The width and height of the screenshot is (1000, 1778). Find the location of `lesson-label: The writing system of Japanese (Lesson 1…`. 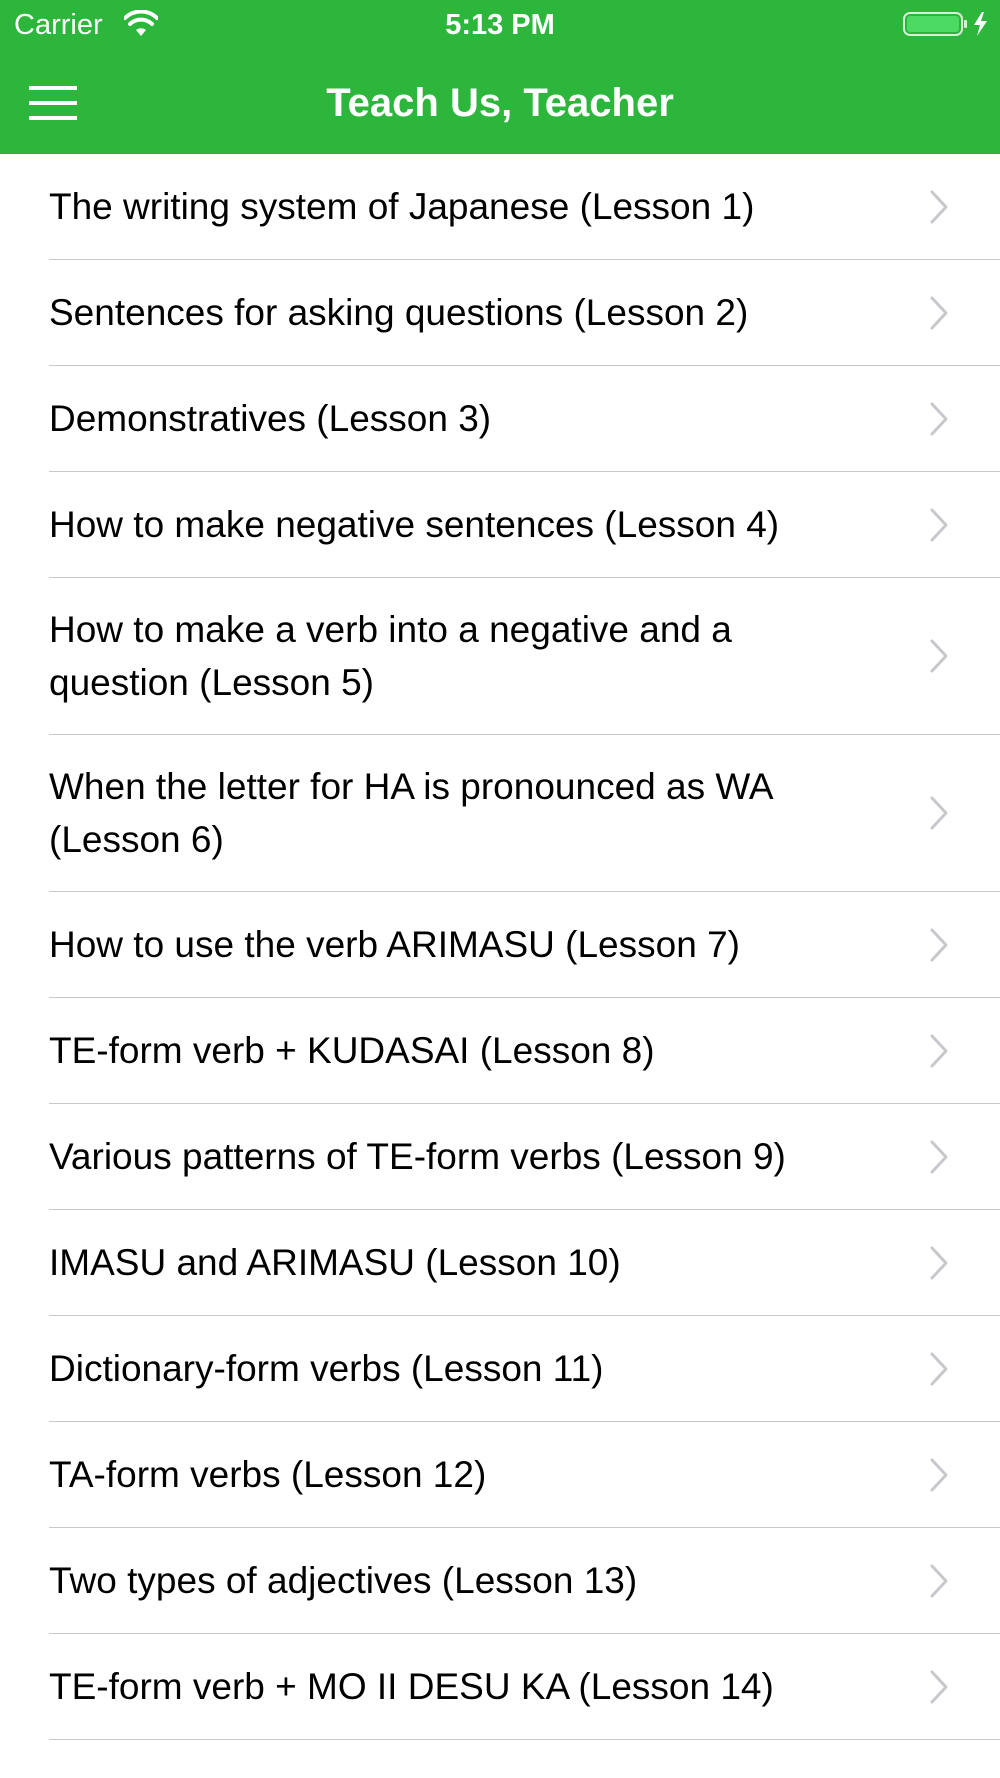

lesson-label: The writing system of Japanese (Lesson 1… is located at coordinates (402, 206).